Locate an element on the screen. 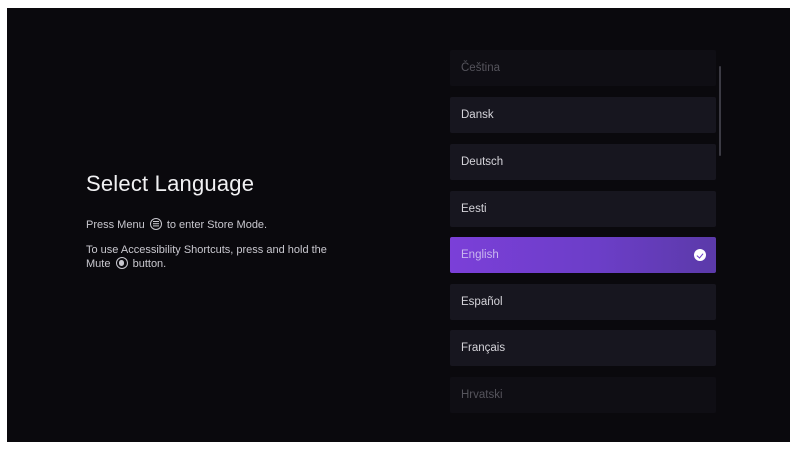 Image resolution: width=796 pixels, height=449 pixels. language-item-deutsch: Deutsch is located at coordinates (583, 162).